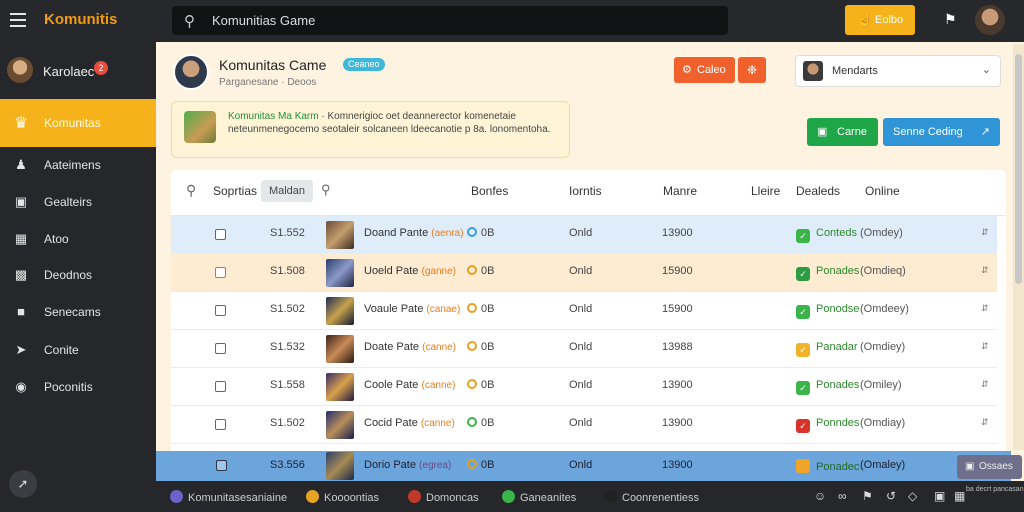  I want to click on footer-item: Ganeanites, so click(539, 497).